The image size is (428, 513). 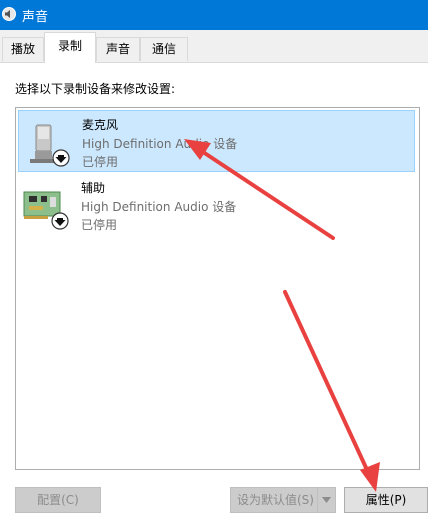 I want to click on set-default-button: 设为默认值(S), so click(x=283, y=500).